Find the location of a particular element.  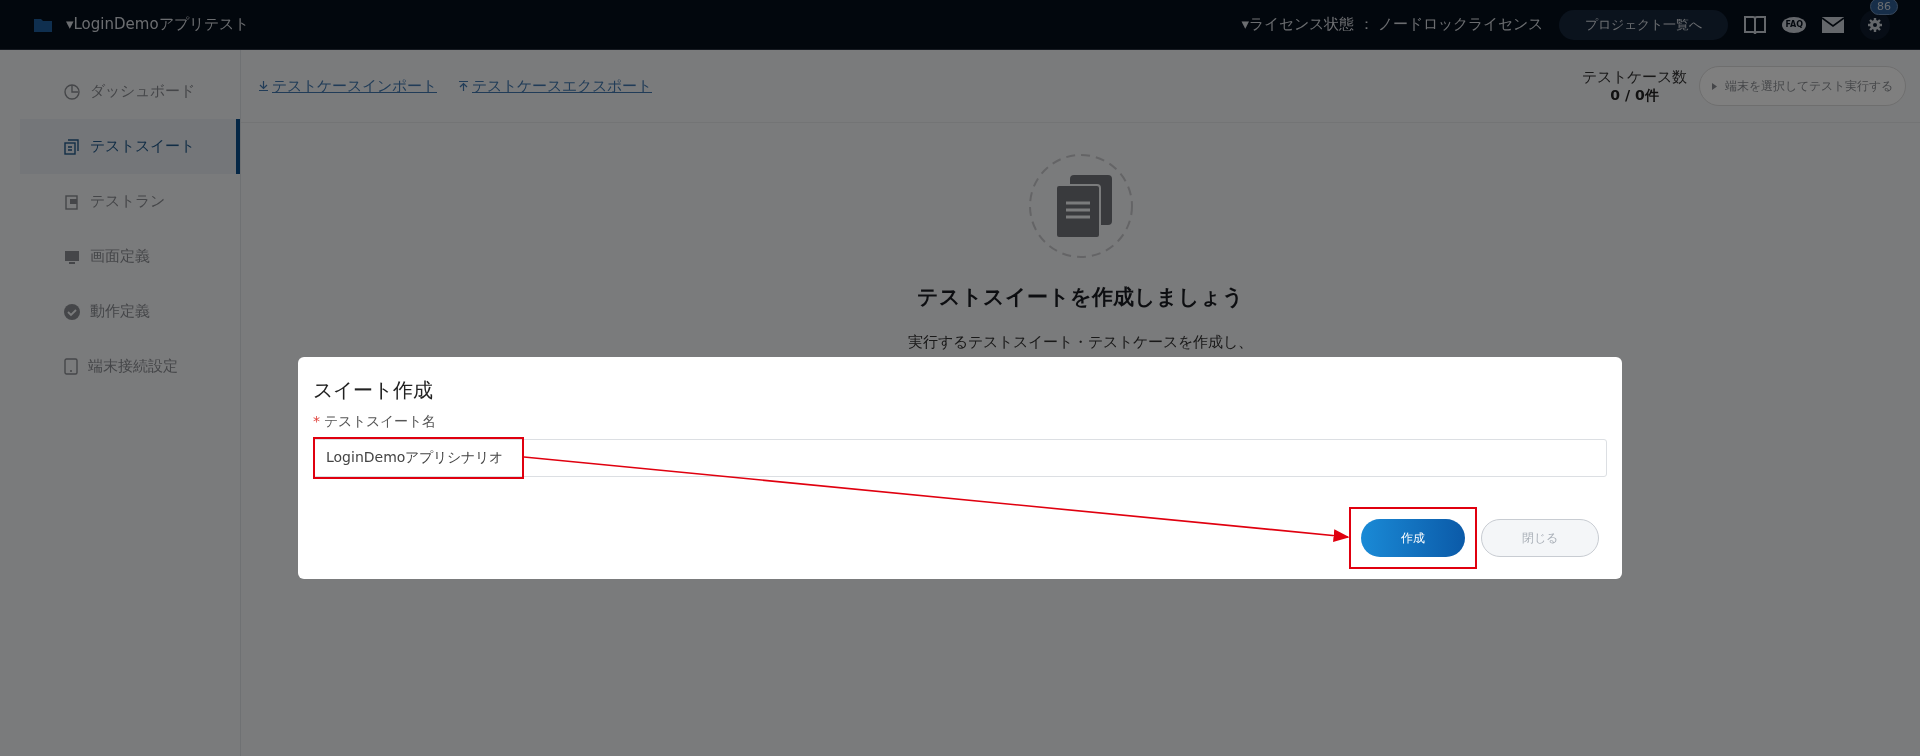

book-icon is located at coordinates (1755, 24).